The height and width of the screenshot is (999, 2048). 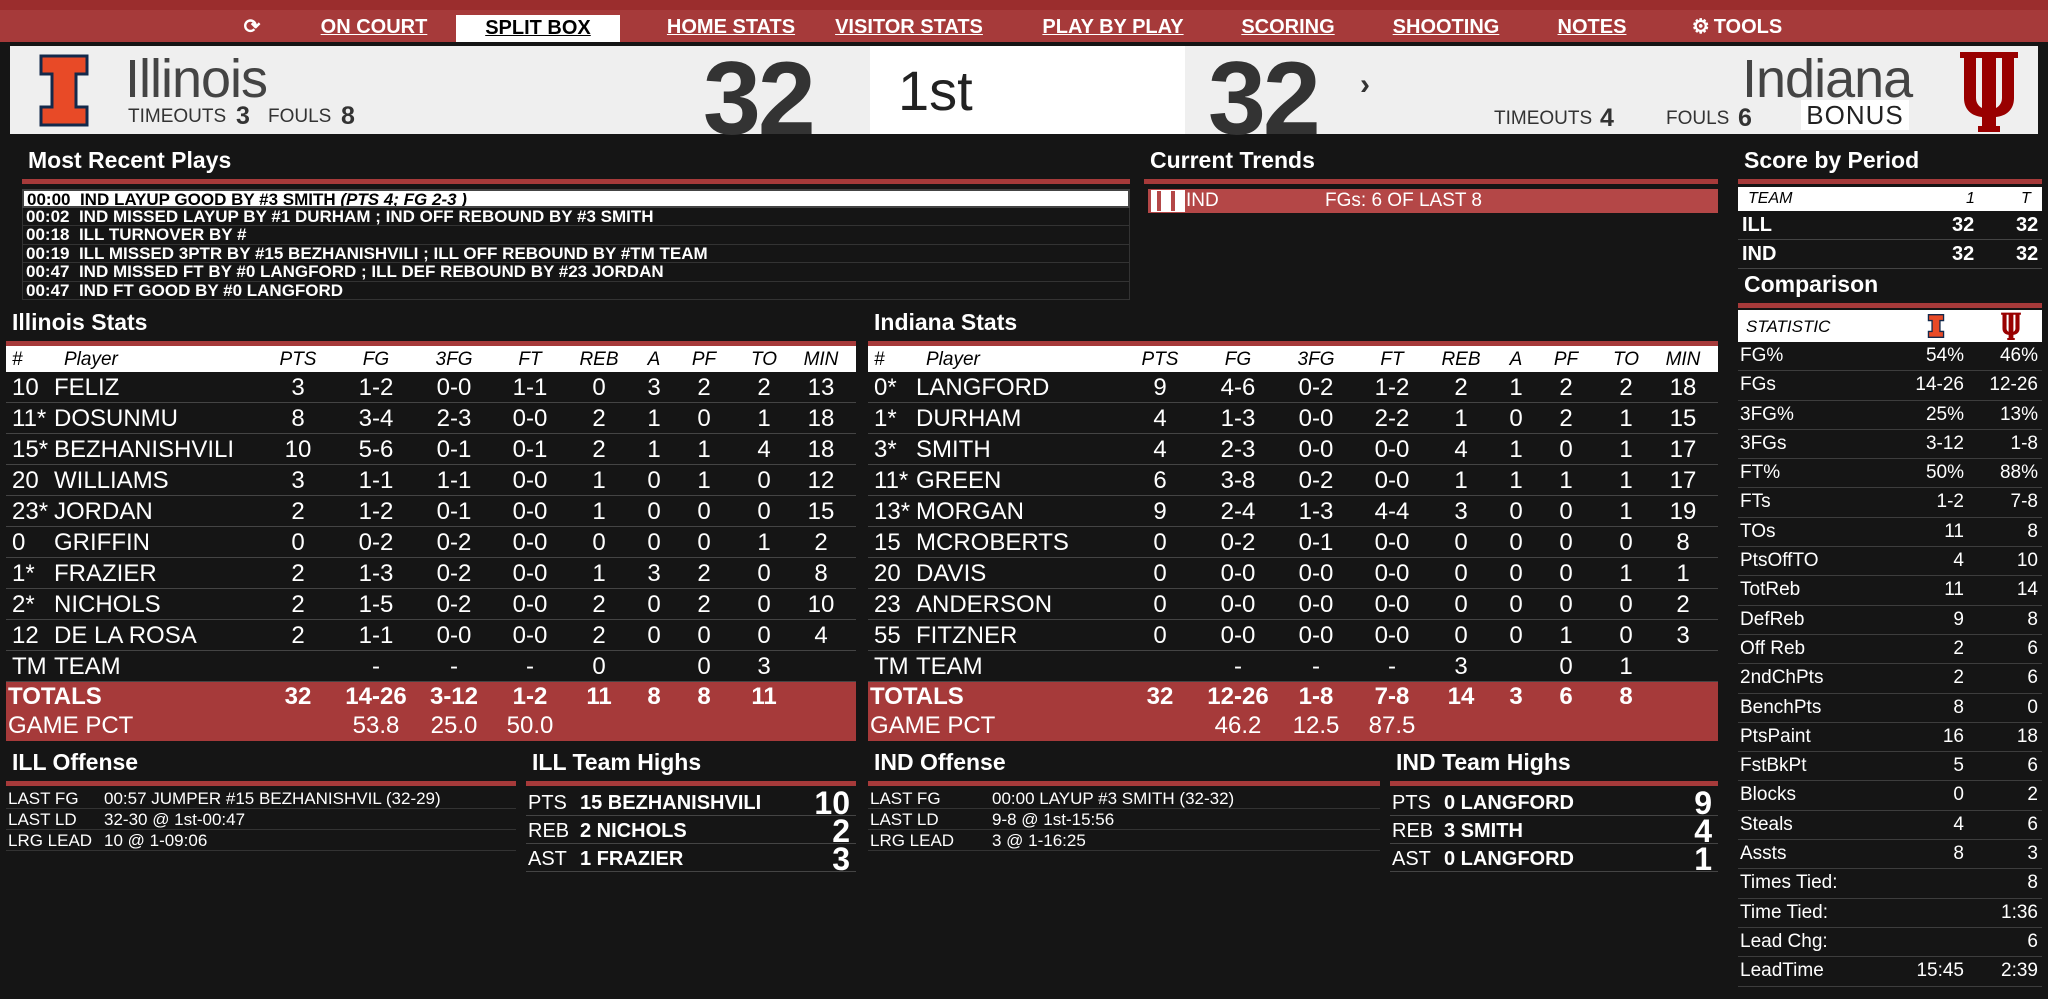 I want to click on col-a: A, so click(x=1516, y=359).